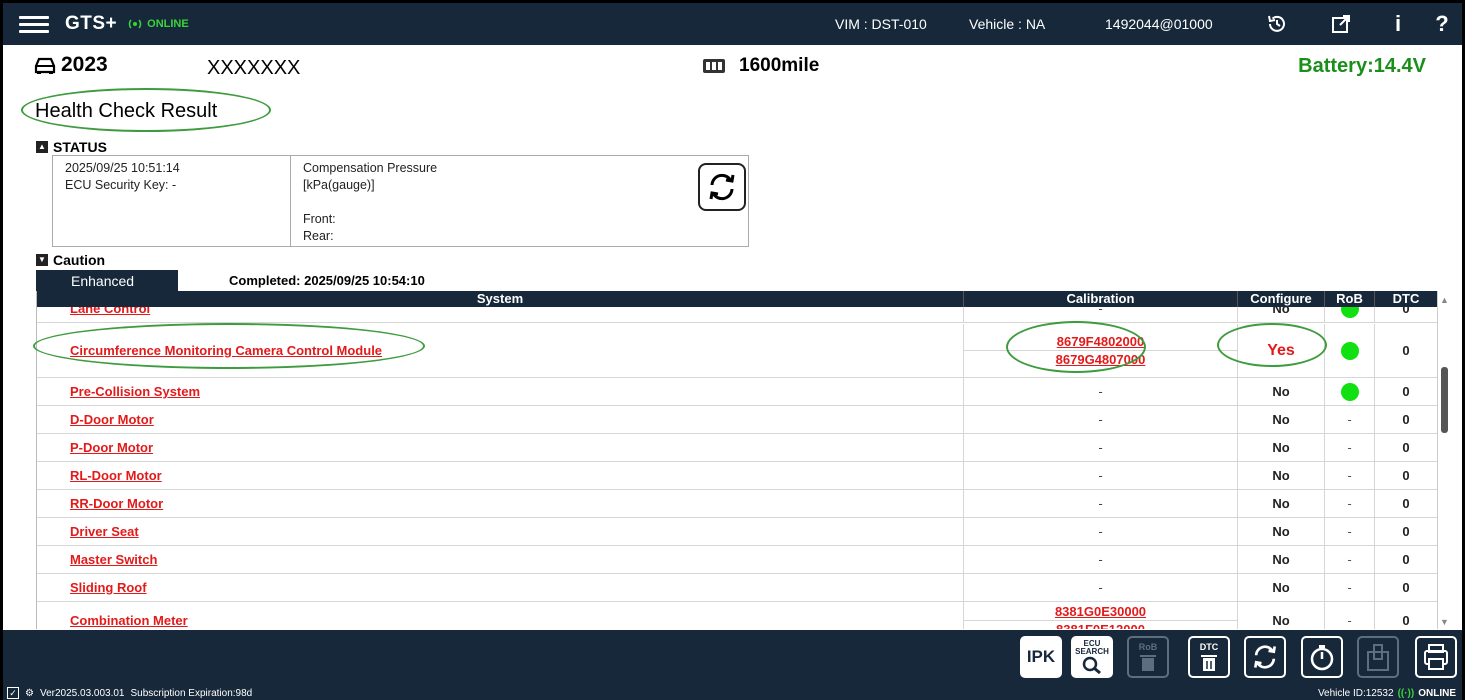 This screenshot has width=1465, height=700. I want to click on ipk-button: IPK, so click(1041, 657).